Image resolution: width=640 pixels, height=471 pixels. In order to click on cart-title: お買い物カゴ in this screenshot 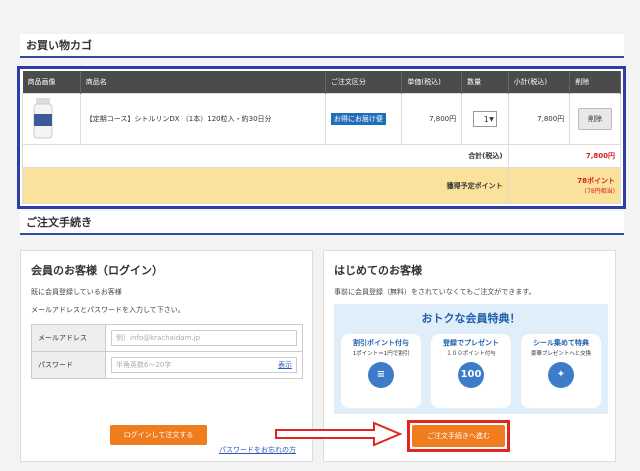, I will do `click(59, 45)`.